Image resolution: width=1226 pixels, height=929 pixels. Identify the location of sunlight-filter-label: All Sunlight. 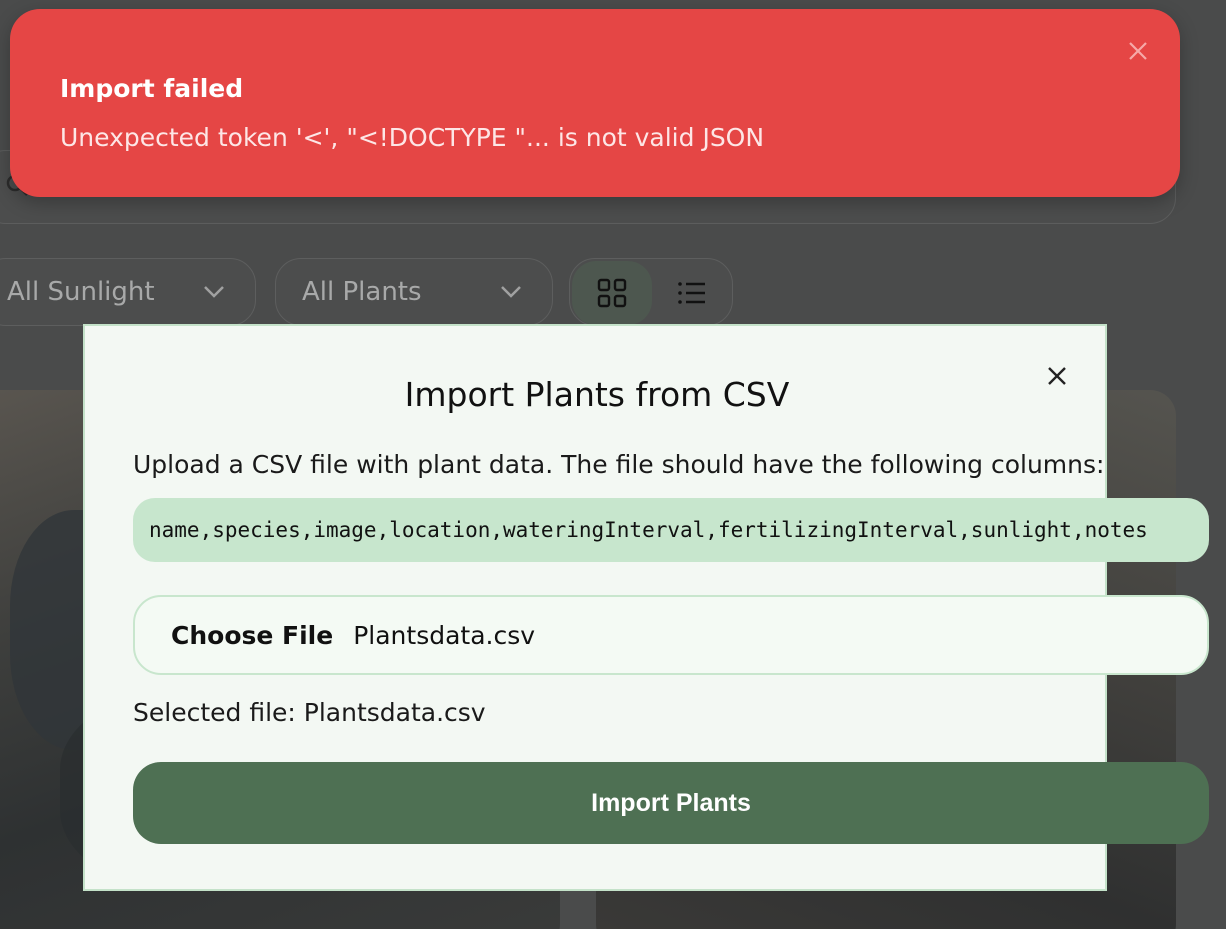
(81, 292).